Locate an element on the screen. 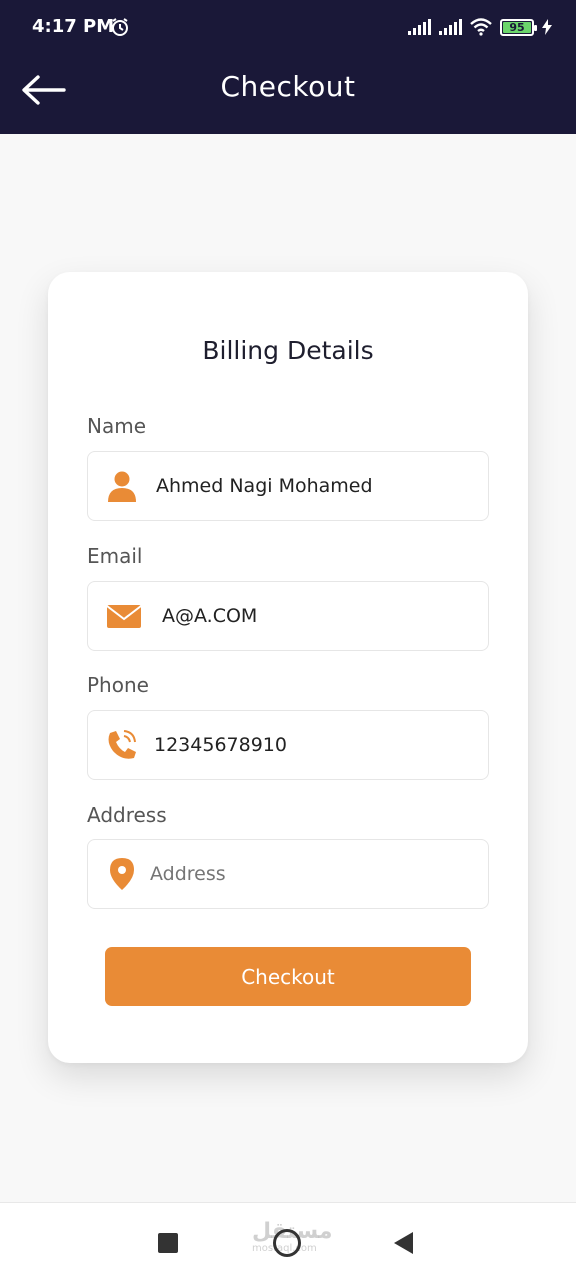  app-bar: Checkout is located at coordinates (288, 95).